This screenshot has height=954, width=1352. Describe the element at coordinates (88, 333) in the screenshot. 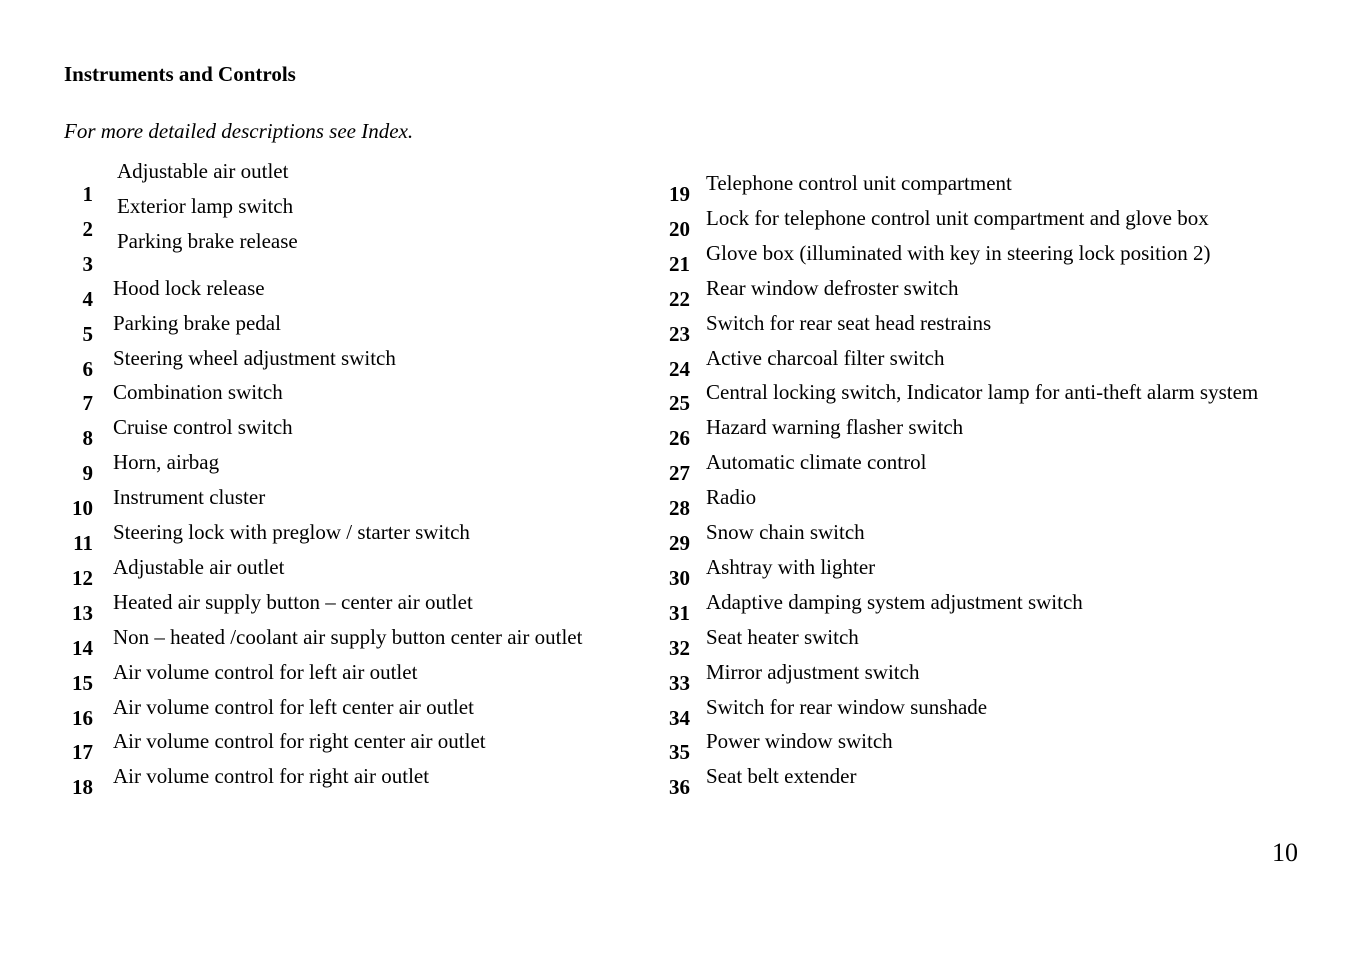

I see `item-number: 5` at that location.